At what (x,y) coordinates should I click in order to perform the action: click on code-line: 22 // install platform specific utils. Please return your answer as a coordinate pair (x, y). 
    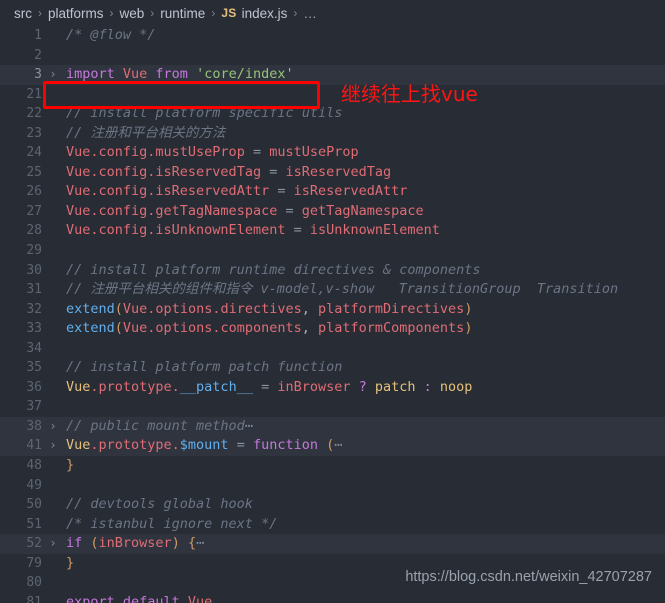
    Looking at the image, I should click on (332, 114).